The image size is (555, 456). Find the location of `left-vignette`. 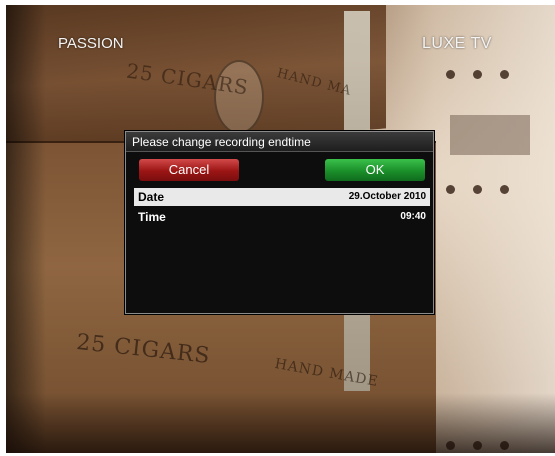

left-vignette is located at coordinates (26, 229).